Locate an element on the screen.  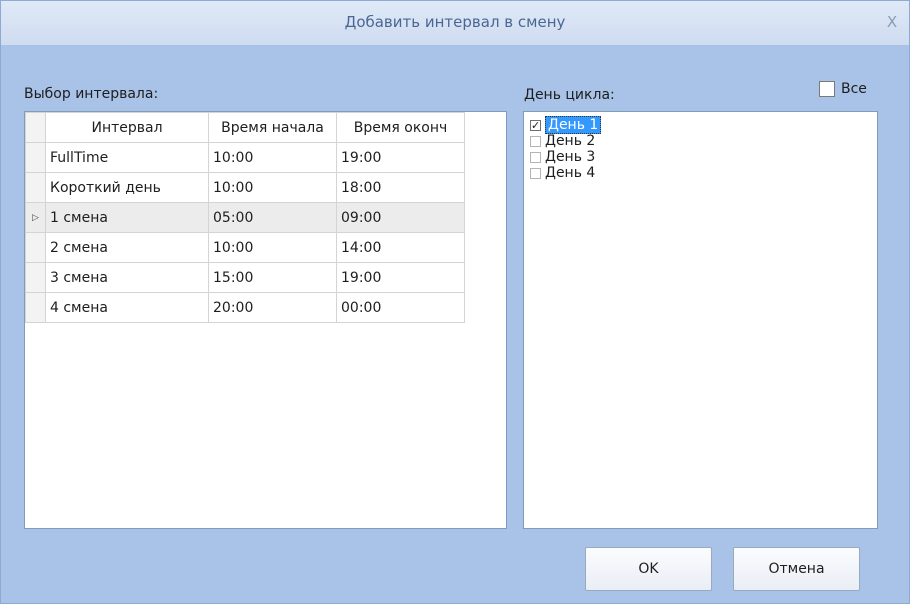
table-row: FullTime 10:00 19:00 is located at coordinates (245, 157).